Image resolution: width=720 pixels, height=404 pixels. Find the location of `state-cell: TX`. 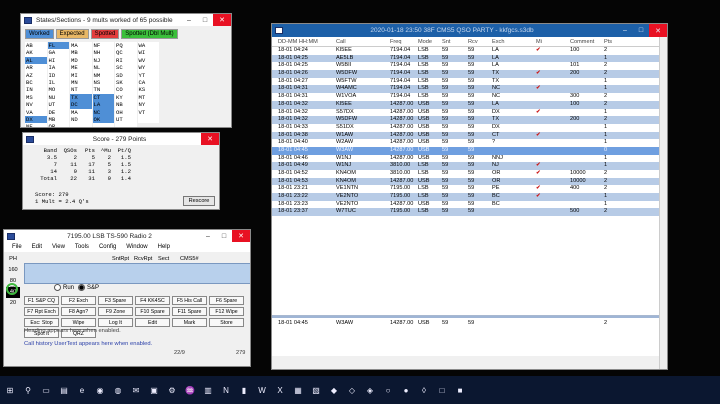

state-cell: TX is located at coordinates (81, 97).